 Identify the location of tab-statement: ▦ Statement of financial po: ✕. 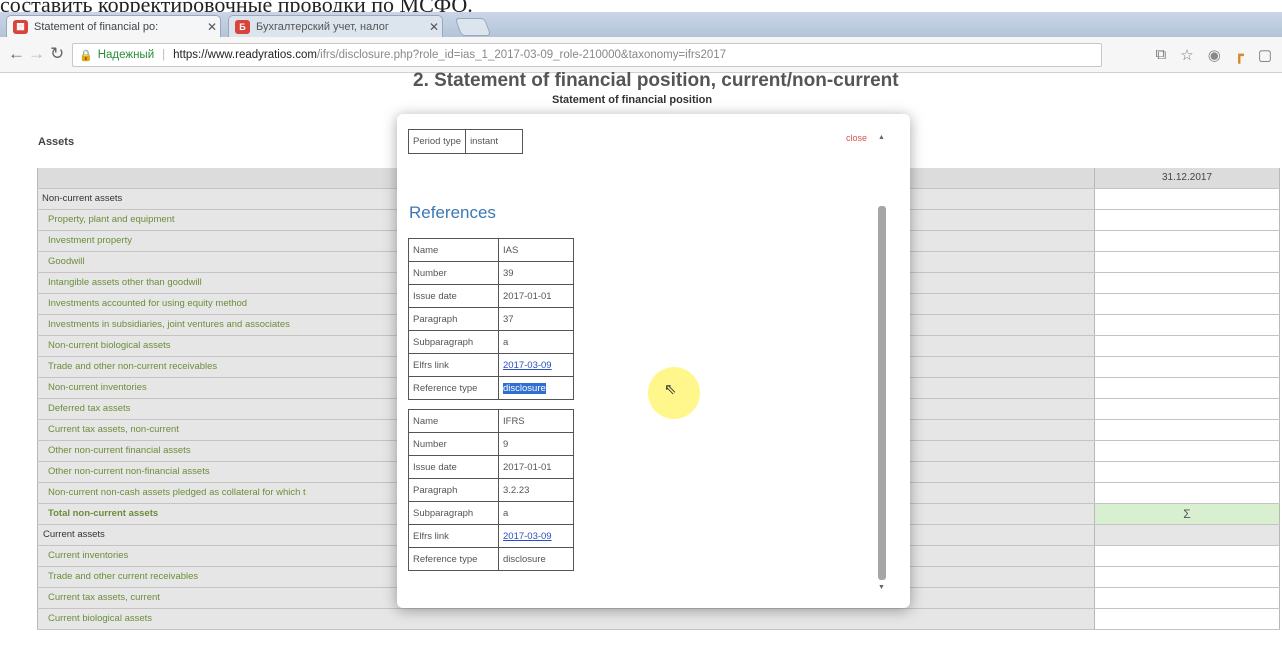
(113, 26).